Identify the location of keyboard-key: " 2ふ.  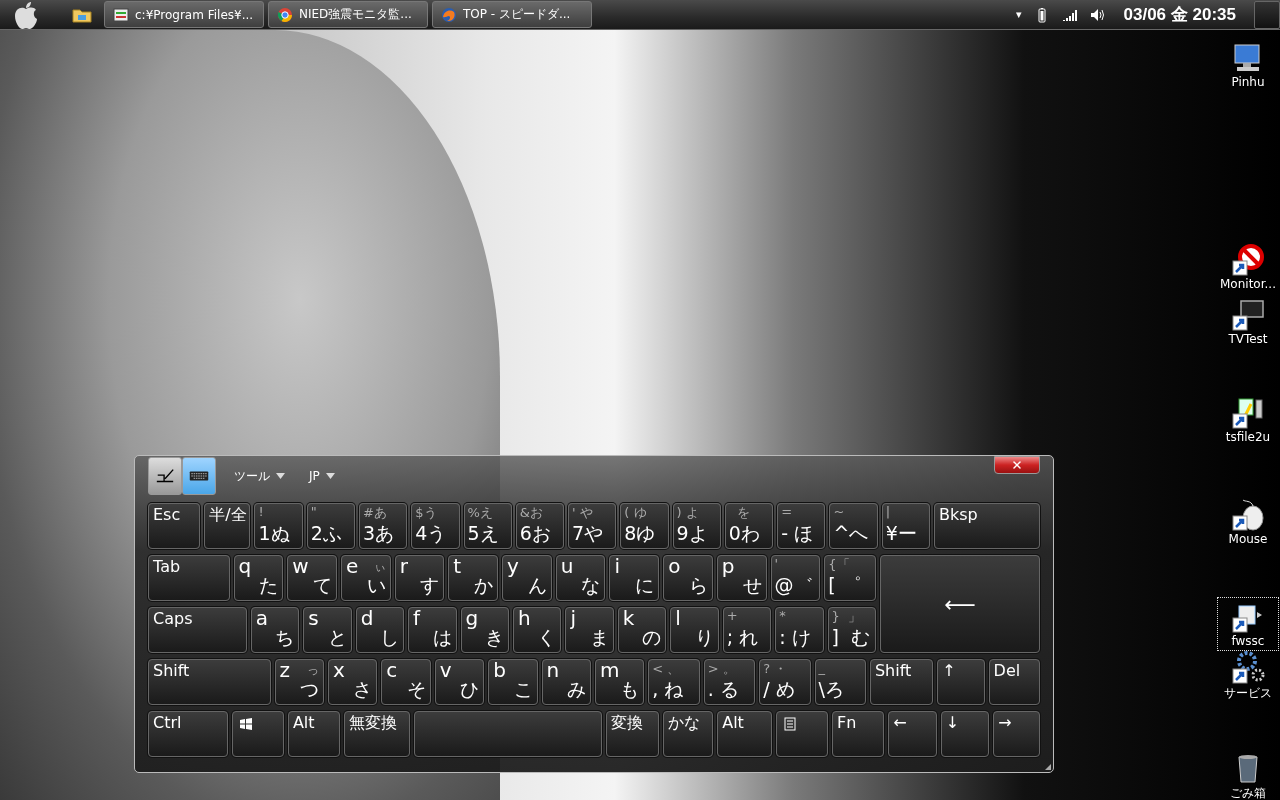
(330, 526).